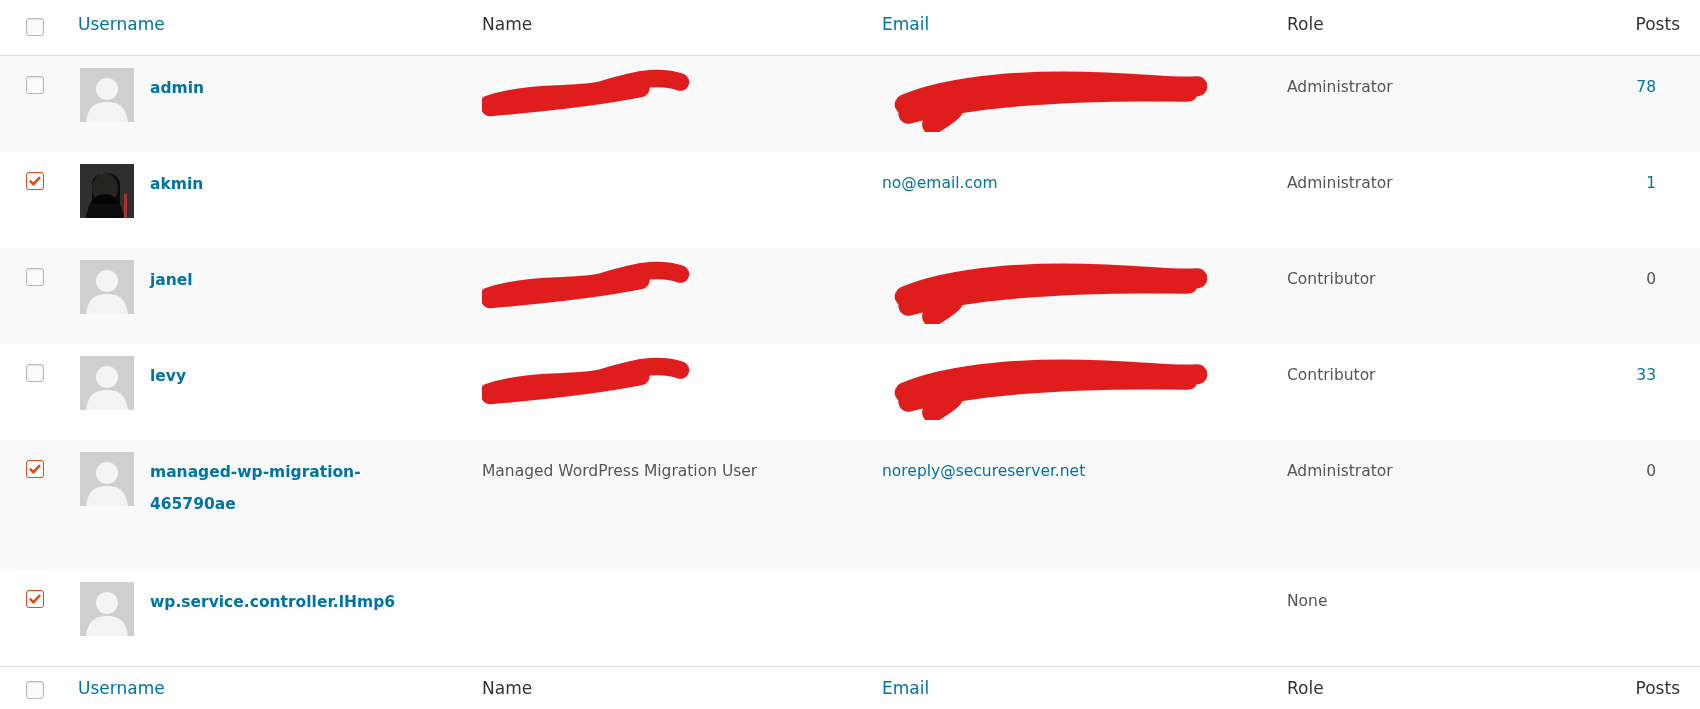  I want to click on post-count-link: 33, so click(1646, 375).